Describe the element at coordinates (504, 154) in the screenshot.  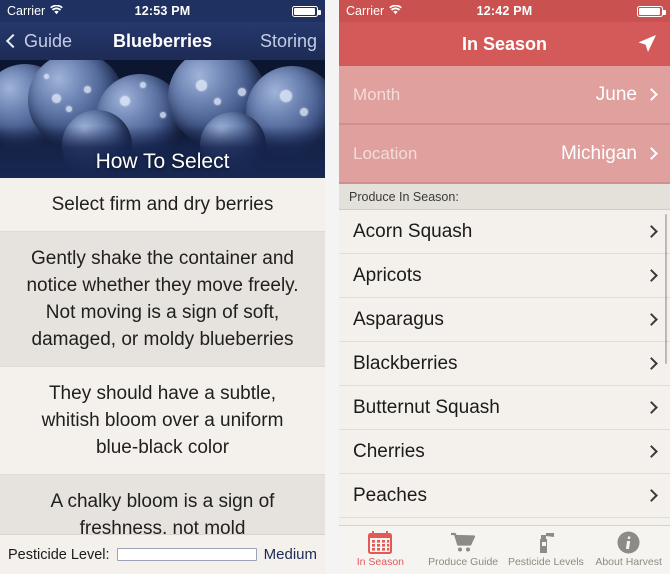
I see `location-setting-row: Location Michigan` at that location.